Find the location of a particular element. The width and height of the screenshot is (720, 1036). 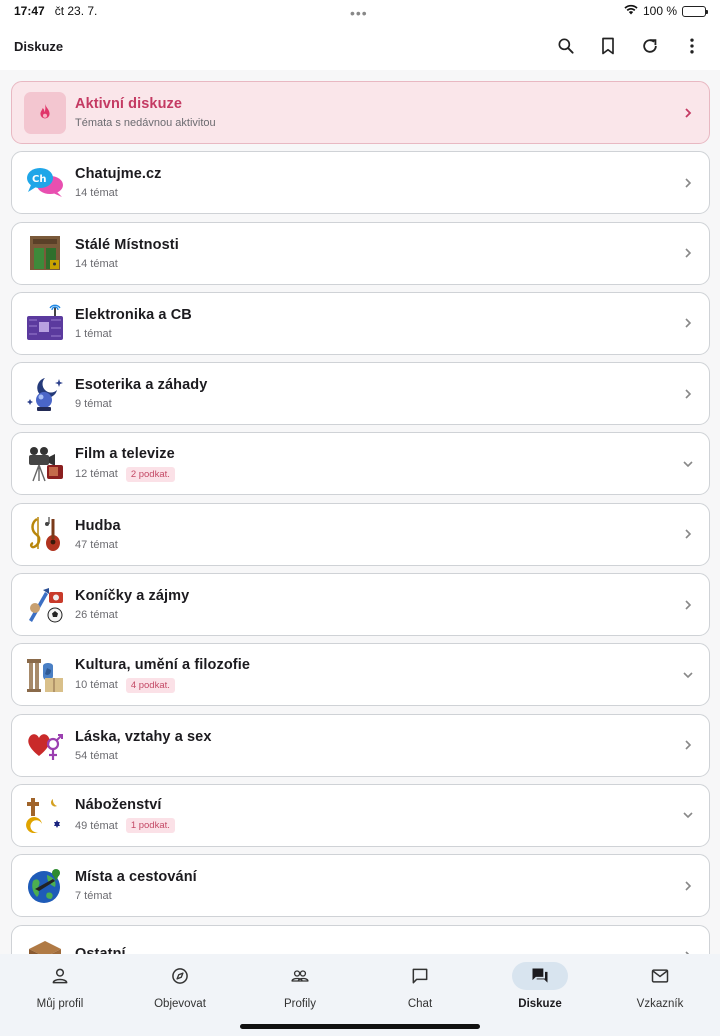

category-name: Ostatní is located at coordinates (100, 949).